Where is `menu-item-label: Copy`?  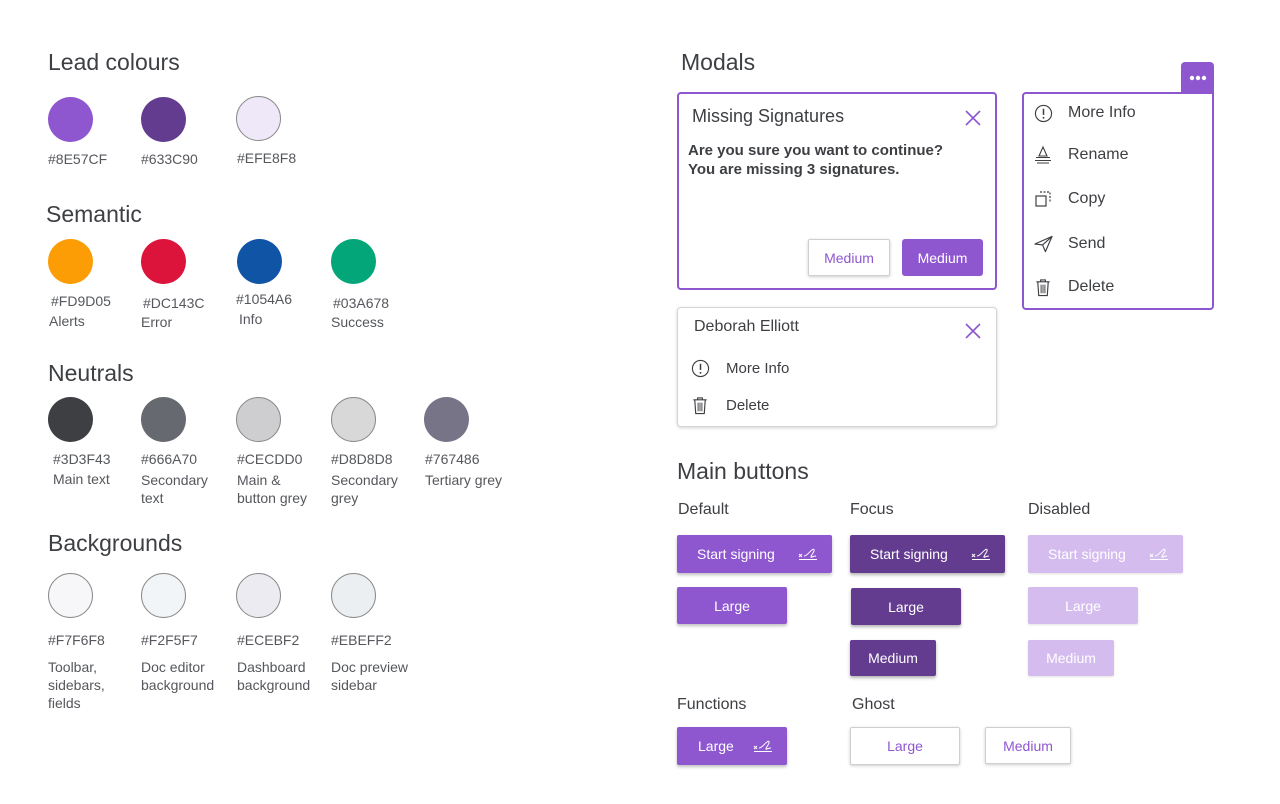
menu-item-label: Copy is located at coordinates (1087, 198).